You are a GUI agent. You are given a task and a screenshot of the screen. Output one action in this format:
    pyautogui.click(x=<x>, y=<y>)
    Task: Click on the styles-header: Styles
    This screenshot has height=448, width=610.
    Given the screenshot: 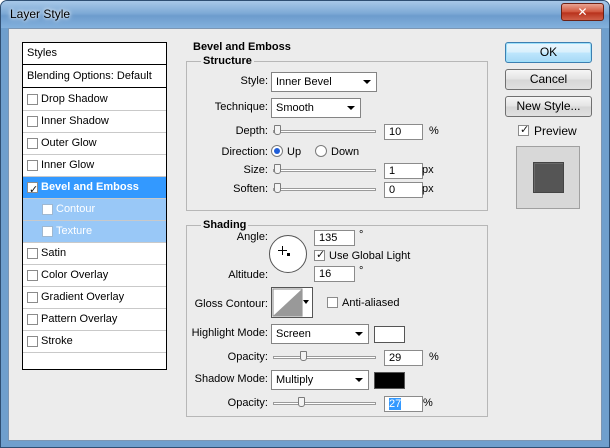 What is the action you would take?
    pyautogui.click(x=94, y=54)
    